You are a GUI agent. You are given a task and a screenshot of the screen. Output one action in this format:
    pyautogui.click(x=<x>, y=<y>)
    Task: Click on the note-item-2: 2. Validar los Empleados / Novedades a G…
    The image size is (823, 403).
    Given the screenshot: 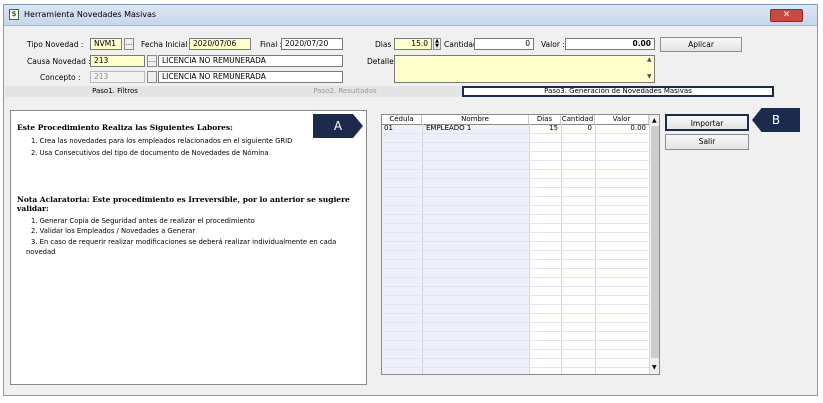 What is the action you would take?
    pyautogui.click(x=113, y=231)
    